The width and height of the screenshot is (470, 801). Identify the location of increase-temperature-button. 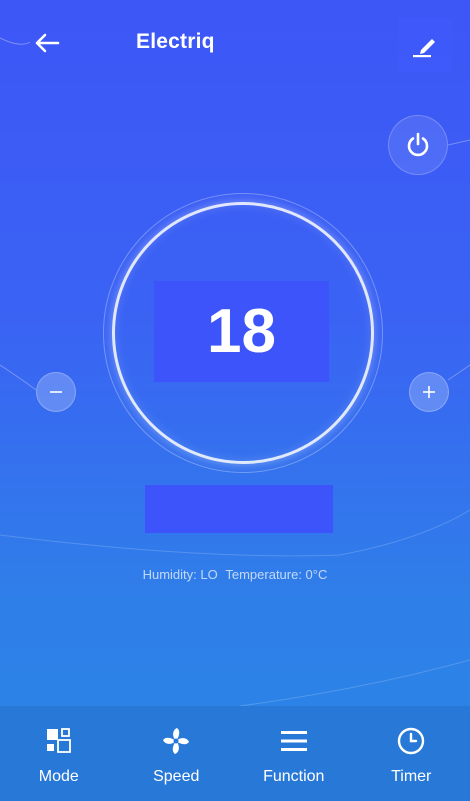
(429, 392).